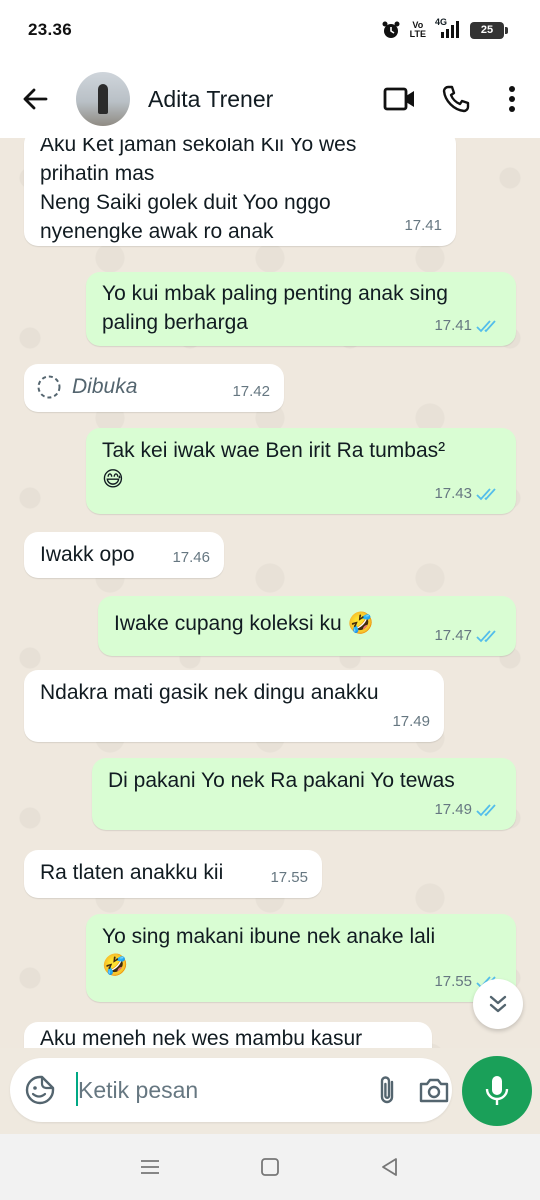 Image resolution: width=540 pixels, height=1200 pixels. I want to click on recents-button, so click(150, 1167).